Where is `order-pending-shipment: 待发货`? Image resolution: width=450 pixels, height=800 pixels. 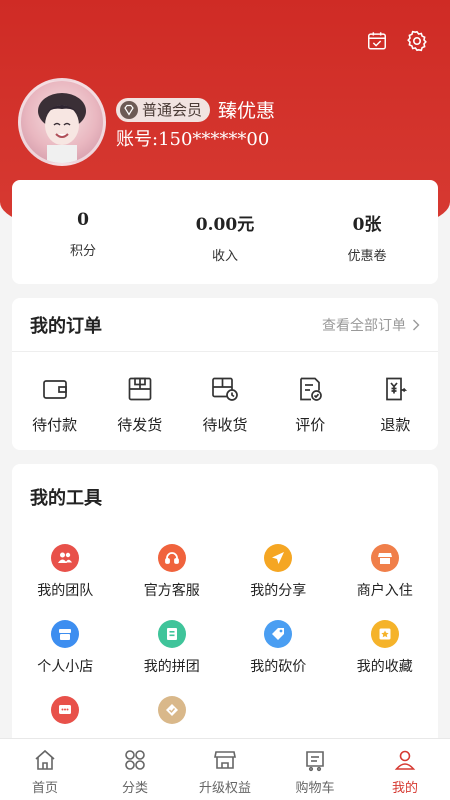 order-pending-shipment: 待发货 is located at coordinates (139, 404).